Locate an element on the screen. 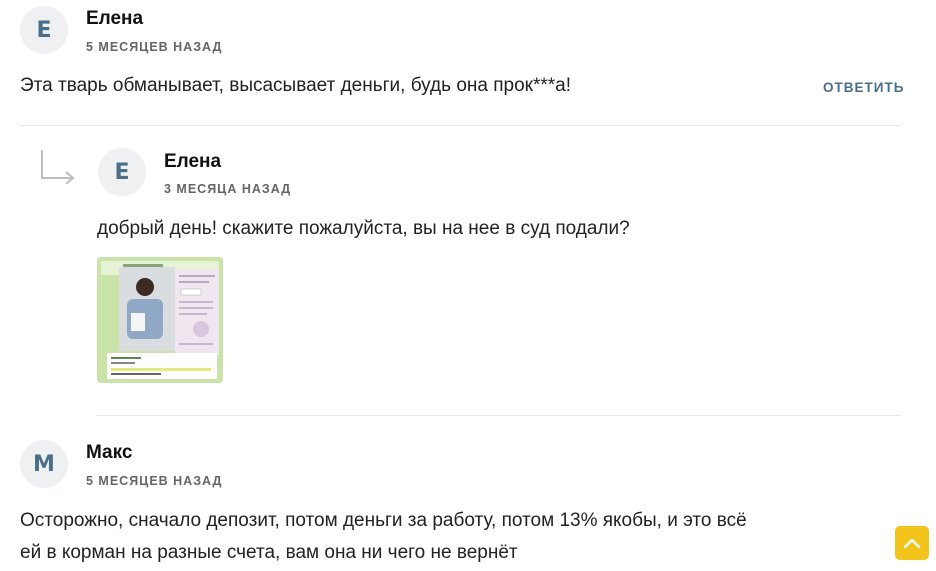 Image resolution: width=936 pixels, height=571 pixels. comment-author: Макс is located at coordinates (109, 452).